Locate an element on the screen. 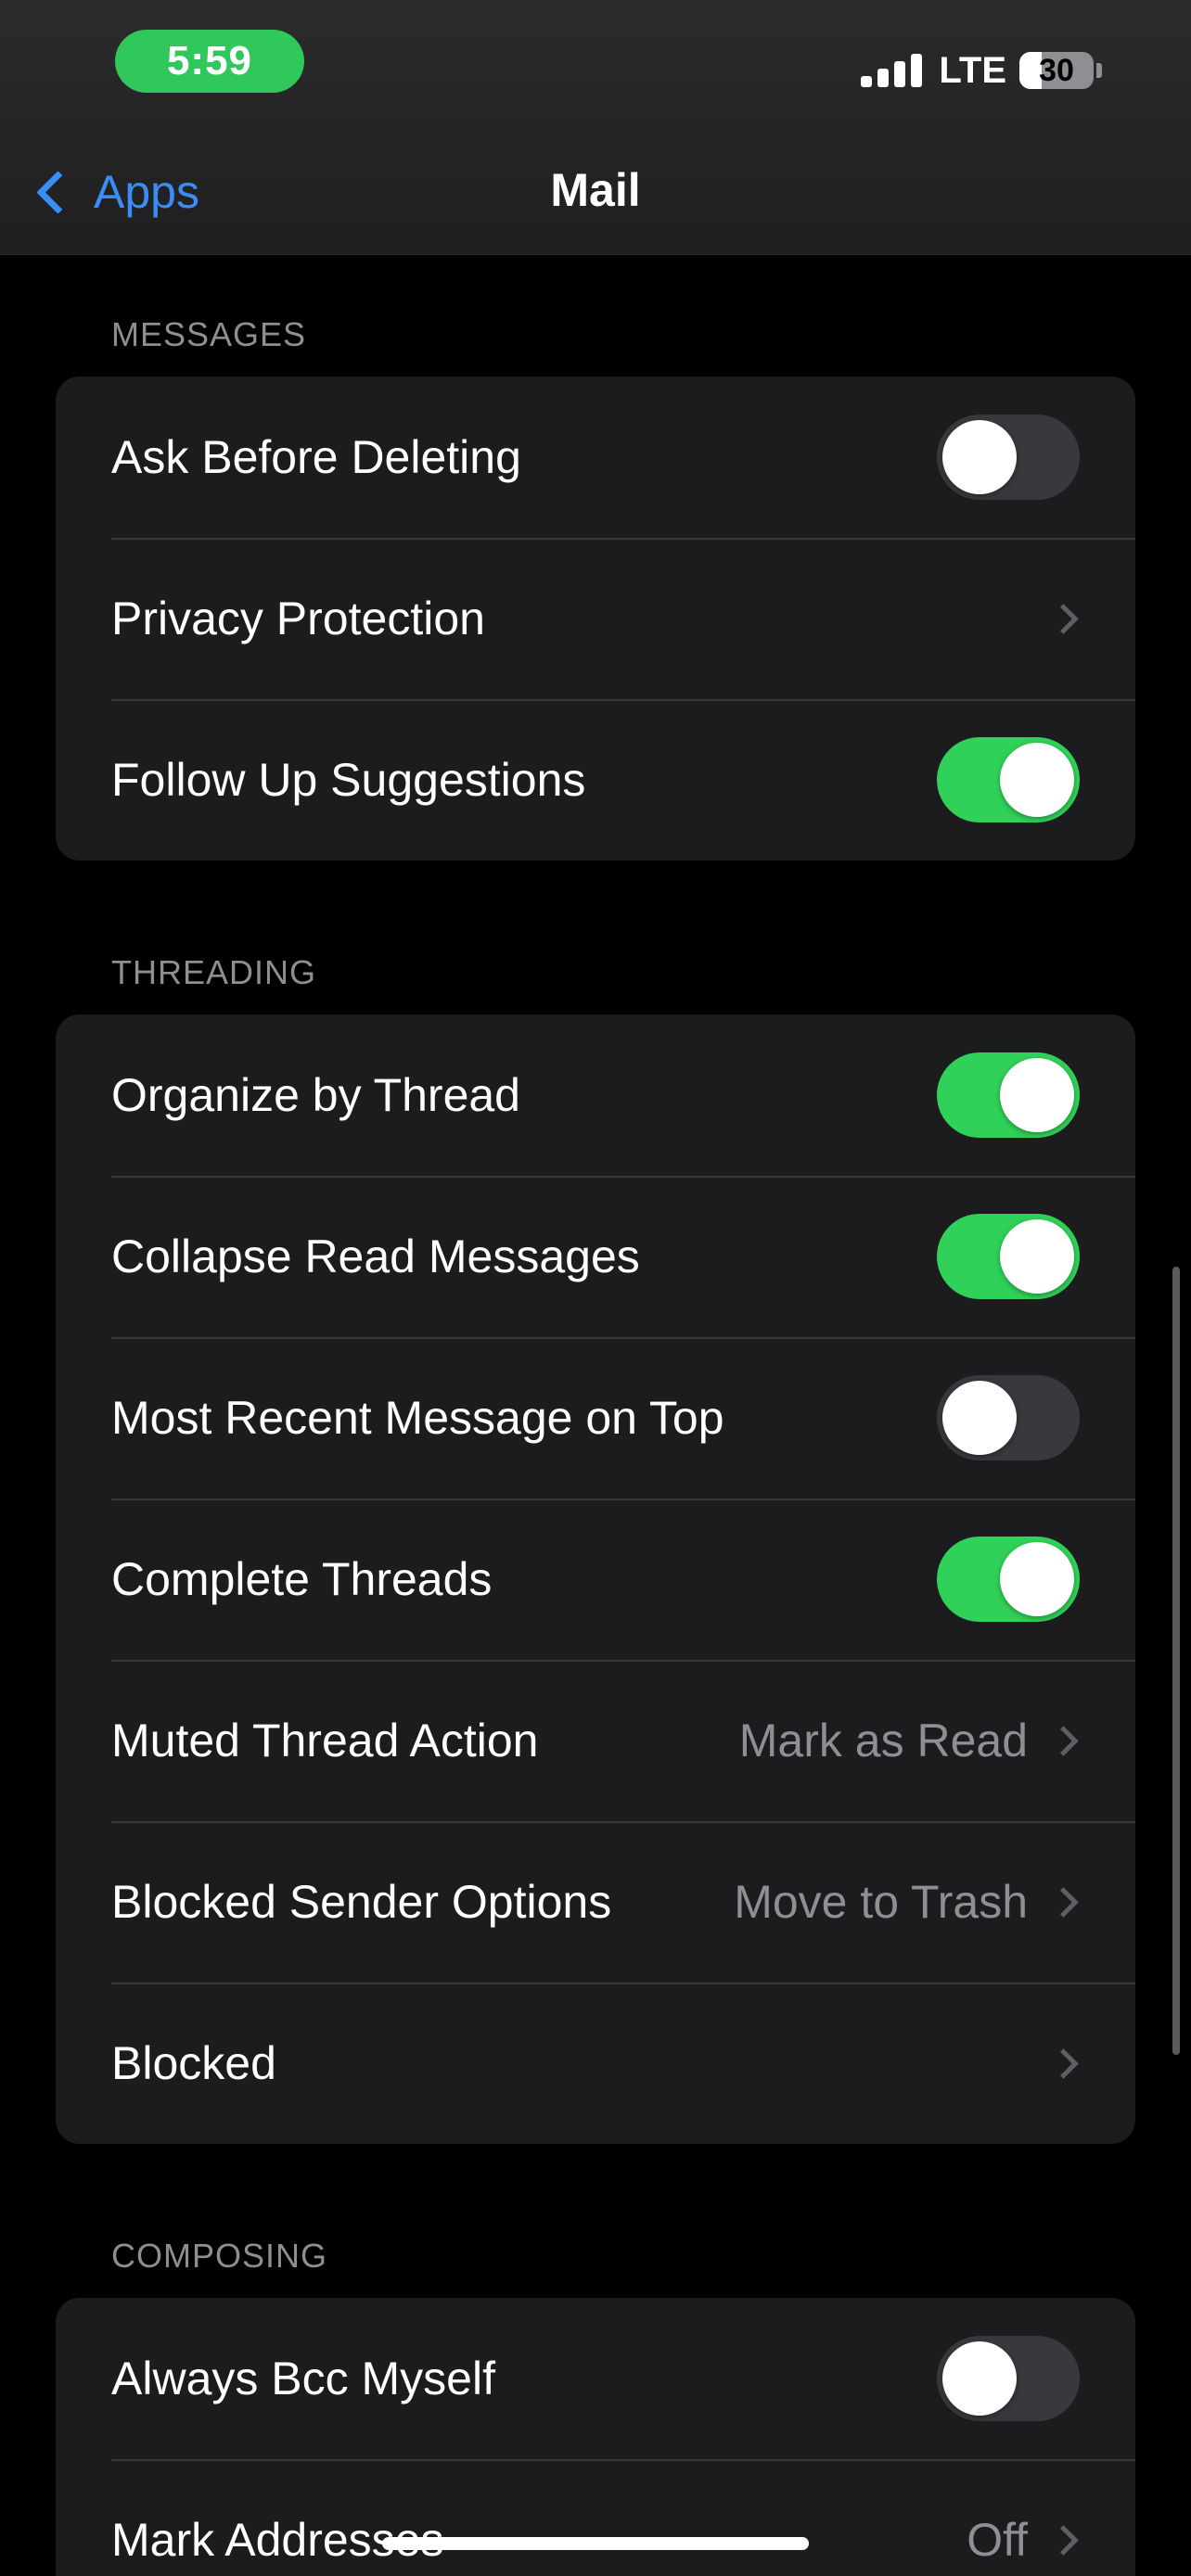  battery-percent: 30 is located at coordinates (1056, 70).